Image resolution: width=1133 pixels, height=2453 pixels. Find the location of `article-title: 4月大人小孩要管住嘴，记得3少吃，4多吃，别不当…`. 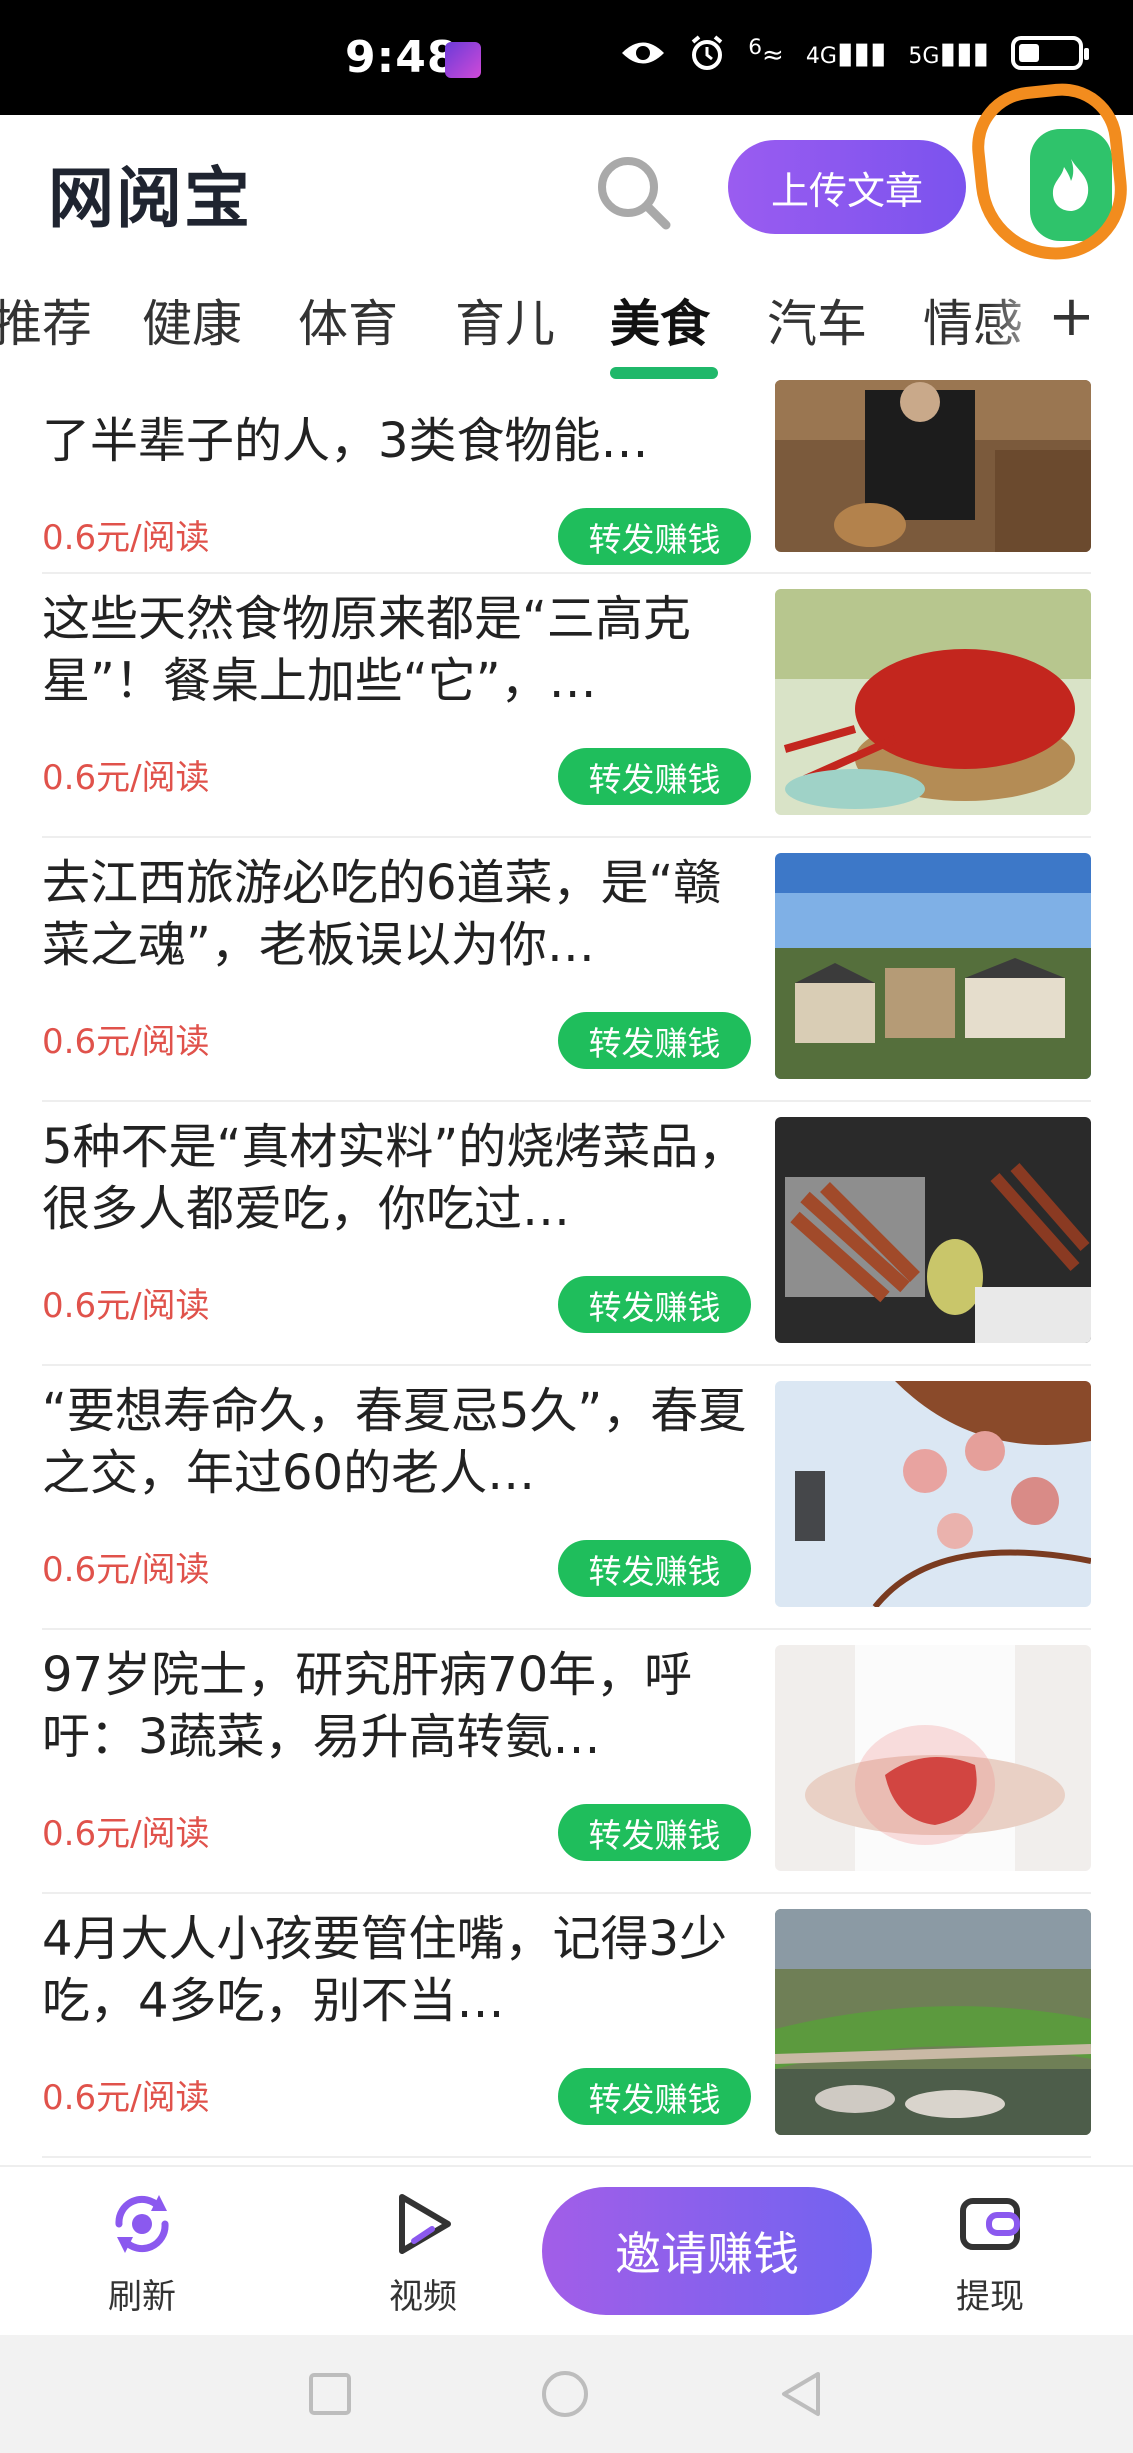

article-title: 4月大人小孩要管住嘴，记得3少吃，4多吃，别不当… is located at coordinates (385, 1970).